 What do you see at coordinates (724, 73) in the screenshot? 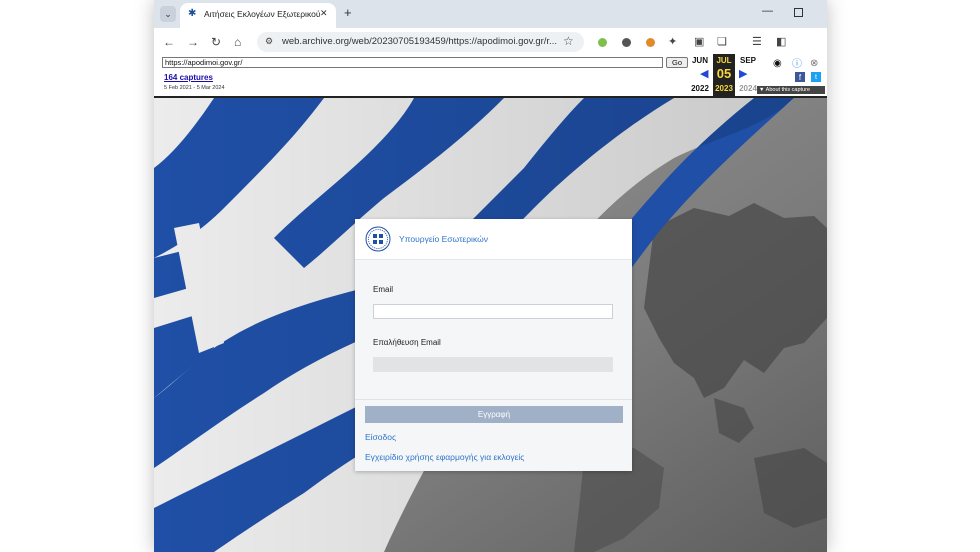
I see `capture-day: 05` at bounding box center [724, 73].